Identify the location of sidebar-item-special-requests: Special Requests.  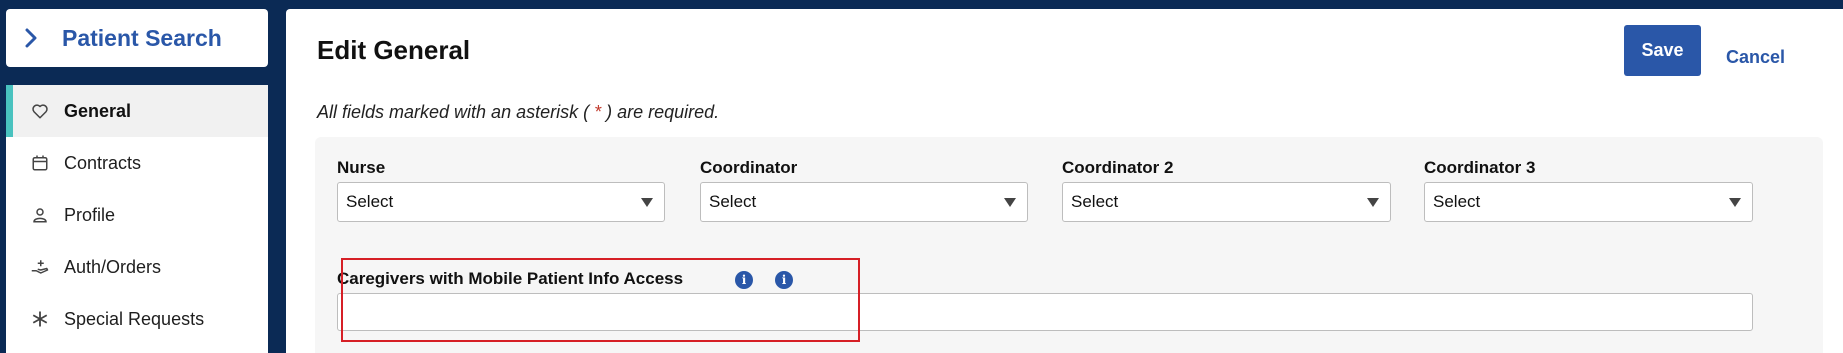
(137, 319).